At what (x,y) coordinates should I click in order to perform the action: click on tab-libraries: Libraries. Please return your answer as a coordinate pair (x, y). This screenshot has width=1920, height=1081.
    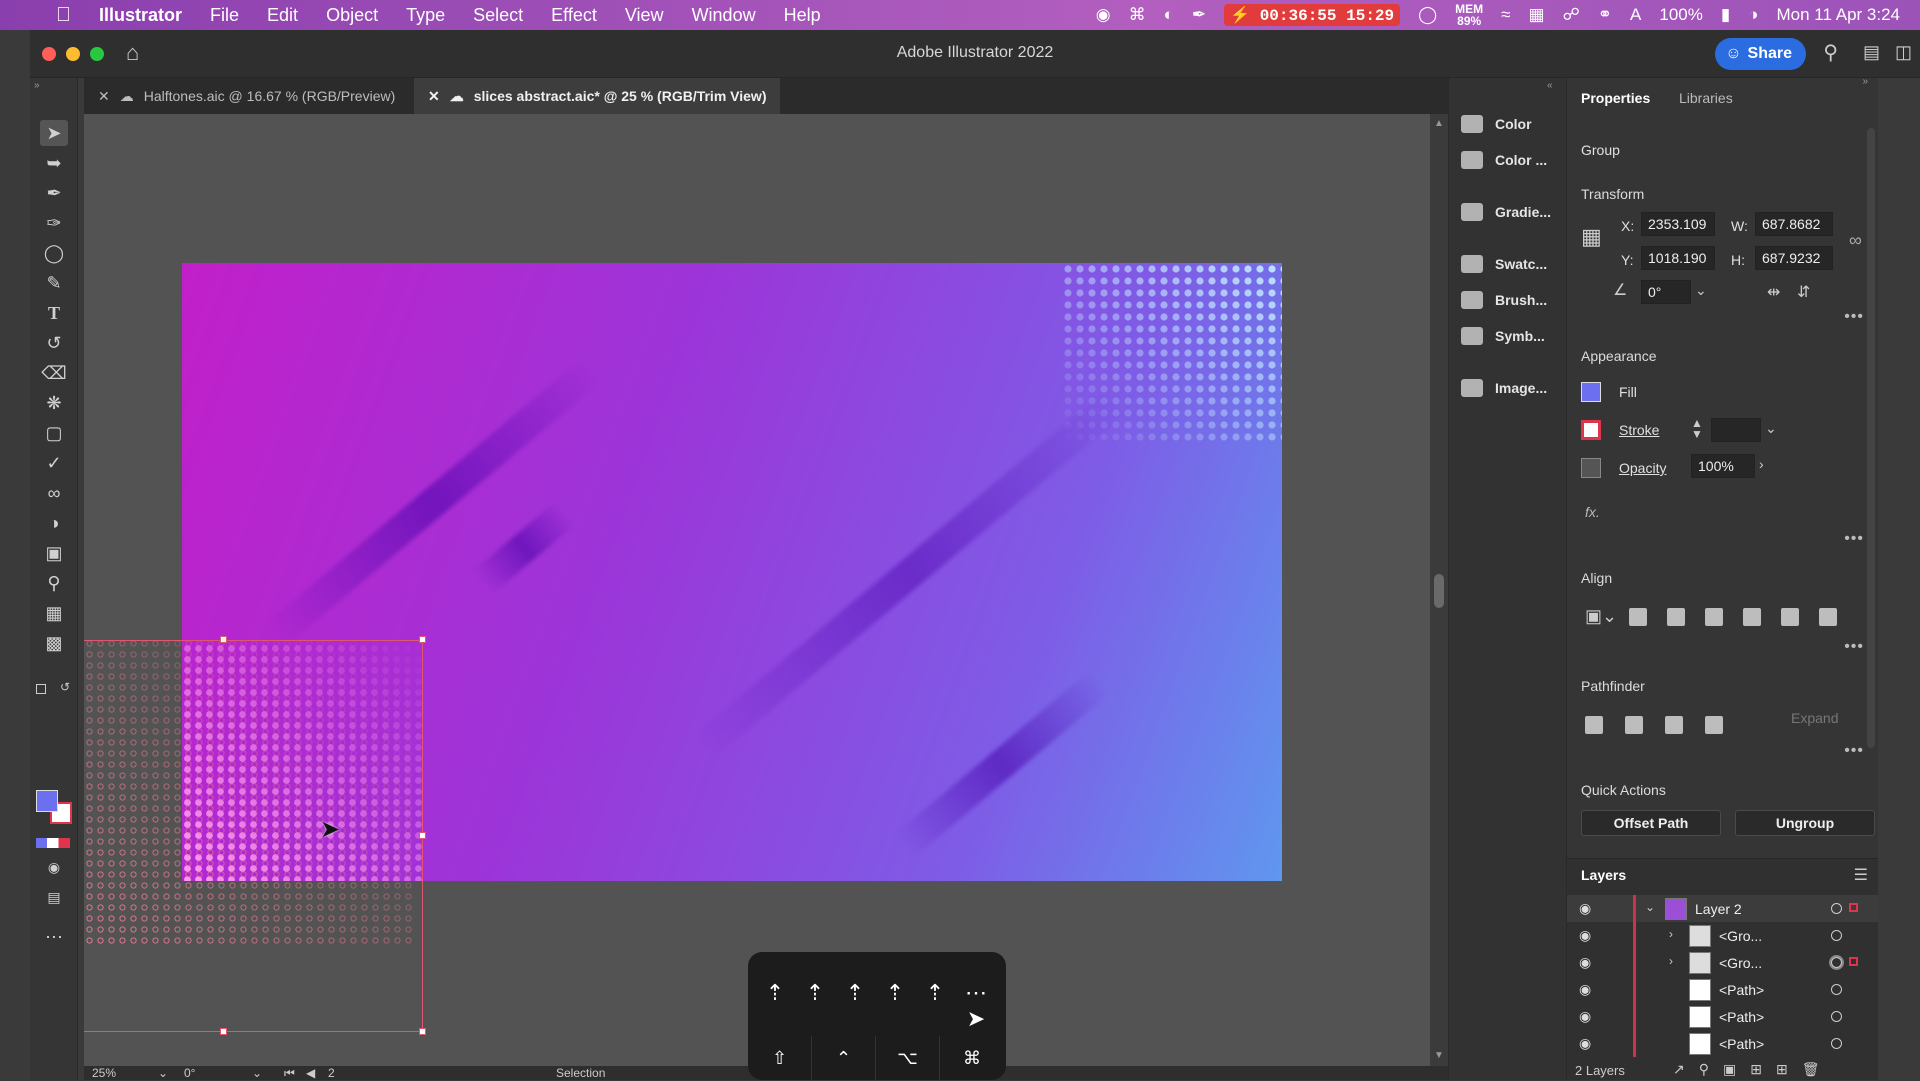
    Looking at the image, I should click on (1706, 98).